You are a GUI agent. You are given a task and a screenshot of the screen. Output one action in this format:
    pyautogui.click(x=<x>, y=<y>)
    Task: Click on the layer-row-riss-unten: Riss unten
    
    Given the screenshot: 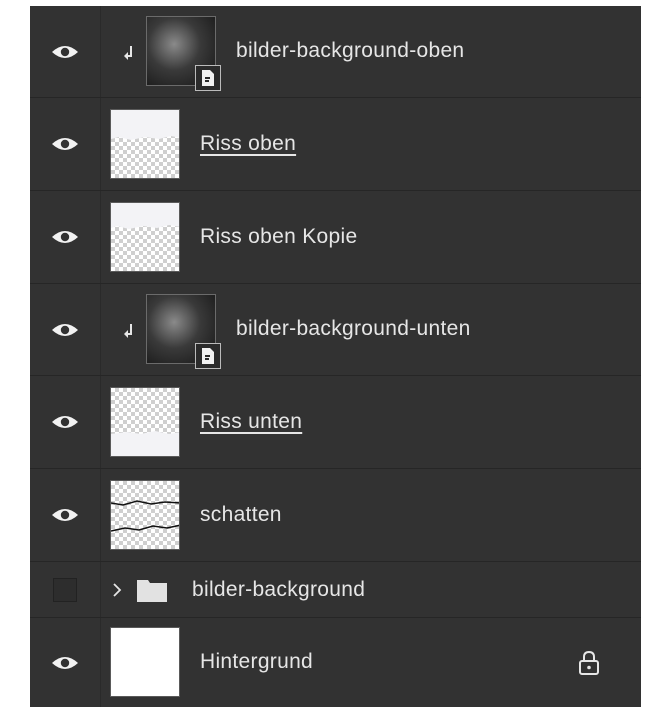 What is the action you would take?
    pyautogui.click(x=335, y=422)
    